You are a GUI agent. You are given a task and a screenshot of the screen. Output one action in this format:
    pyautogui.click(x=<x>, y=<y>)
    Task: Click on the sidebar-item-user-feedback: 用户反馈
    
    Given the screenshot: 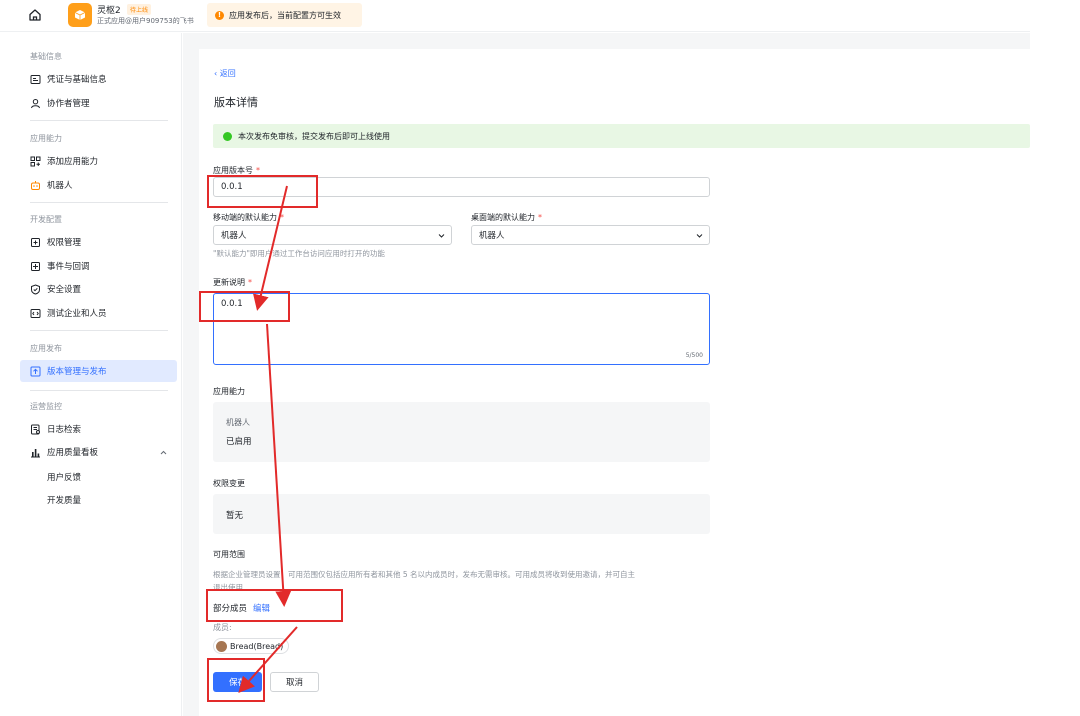 What is the action you would take?
    pyautogui.click(x=64, y=477)
    